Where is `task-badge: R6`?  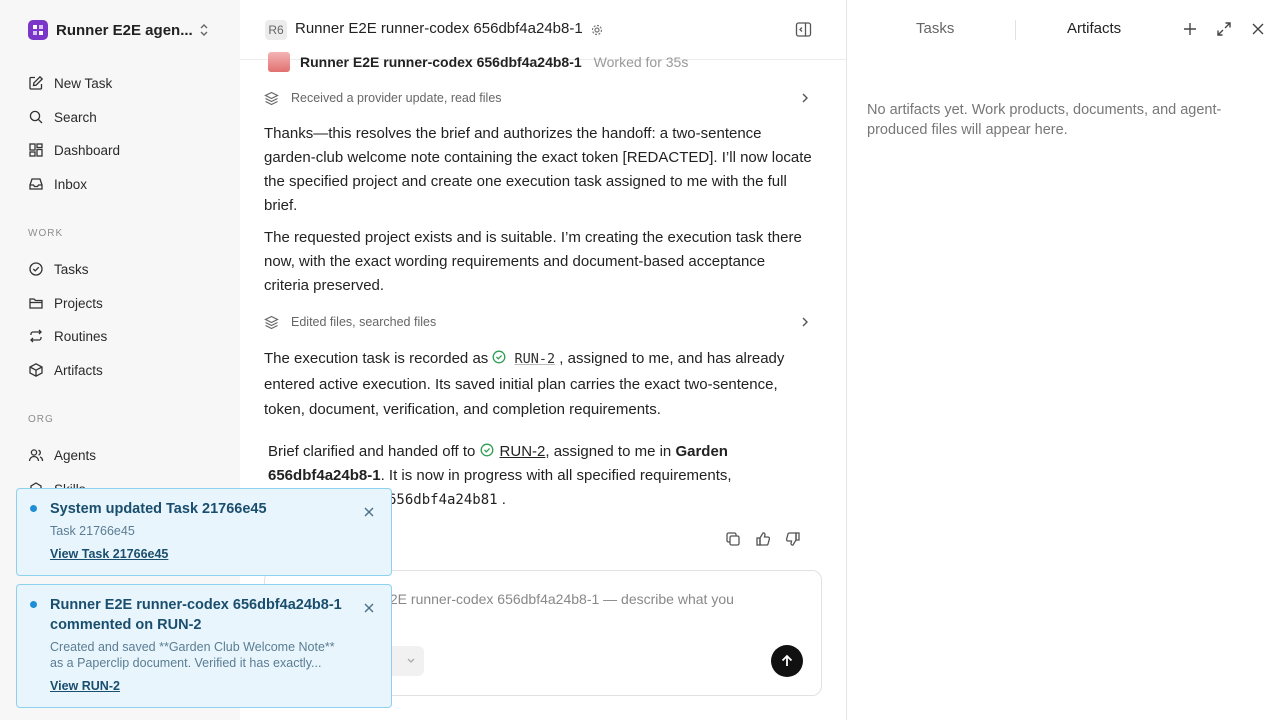 task-badge: R6 is located at coordinates (276, 30).